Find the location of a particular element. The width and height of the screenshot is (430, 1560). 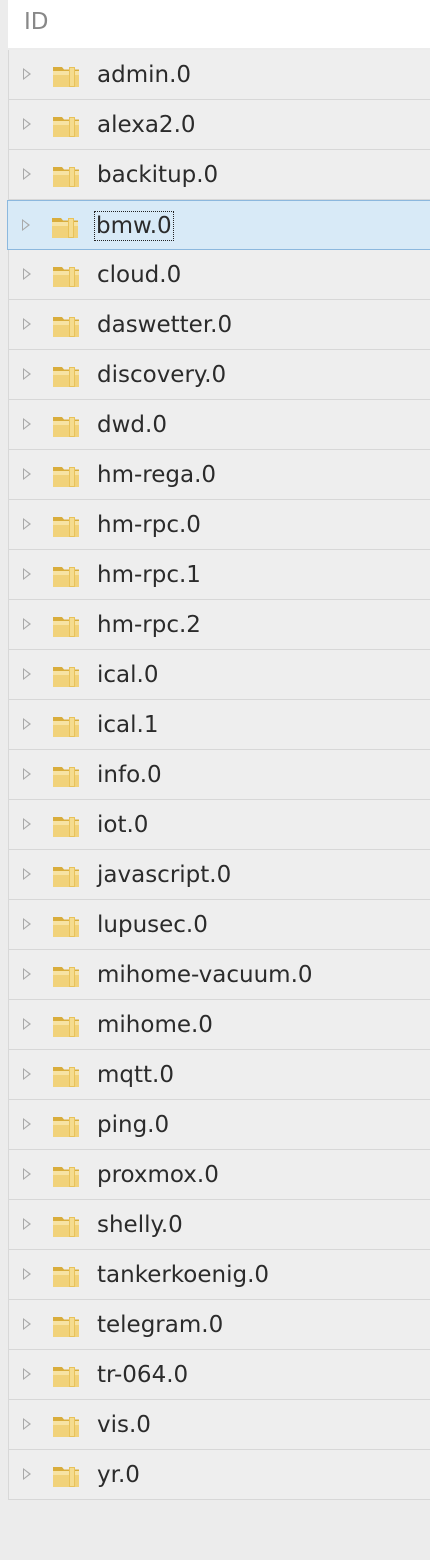

tree-row-tankerkoenig-0: tankerkoenig.0 is located at coordinates (219, 1275).